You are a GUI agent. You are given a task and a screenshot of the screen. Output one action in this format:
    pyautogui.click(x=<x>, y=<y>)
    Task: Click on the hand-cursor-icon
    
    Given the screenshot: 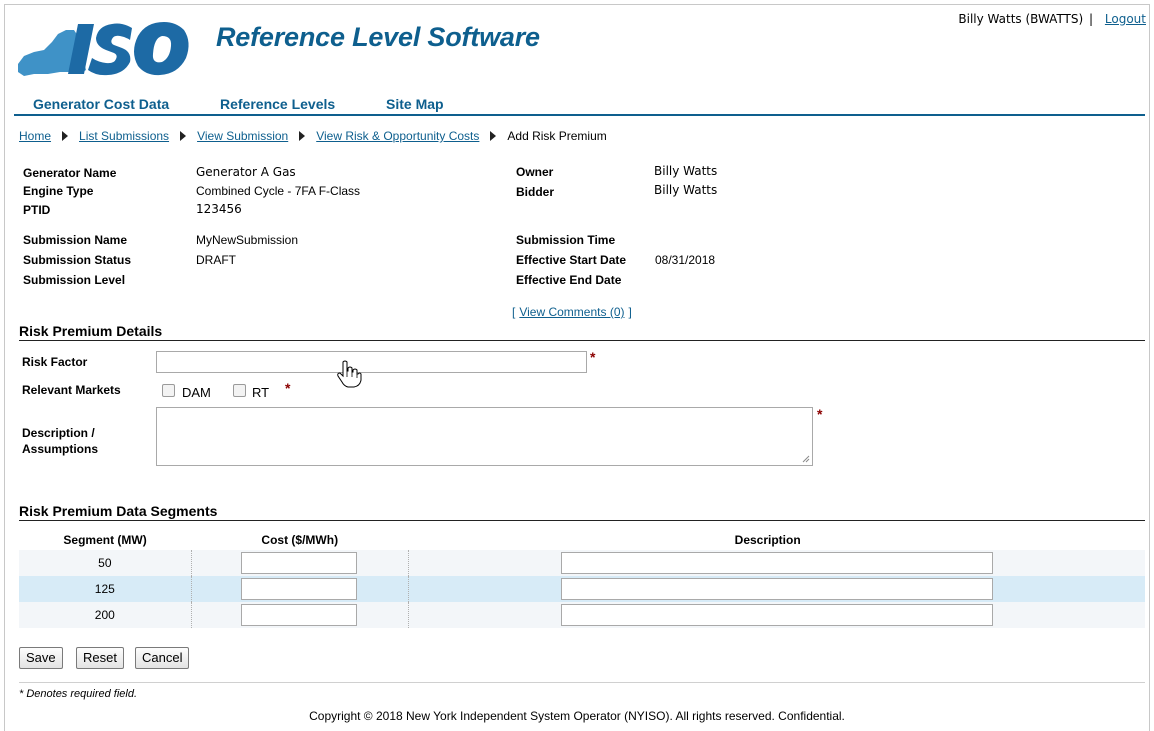 What is the action you would take?
    pyautogui.click(x=349, y=374)
    